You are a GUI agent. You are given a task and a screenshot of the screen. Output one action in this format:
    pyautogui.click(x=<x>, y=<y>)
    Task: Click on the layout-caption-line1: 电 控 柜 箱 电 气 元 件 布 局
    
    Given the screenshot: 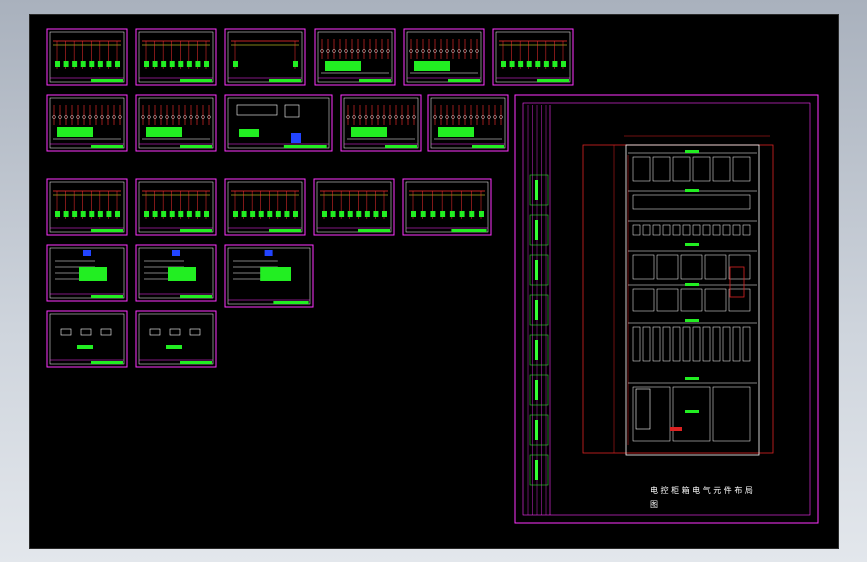 What is the action you would take?
    pyautogui.click(x=701, y=490)
    